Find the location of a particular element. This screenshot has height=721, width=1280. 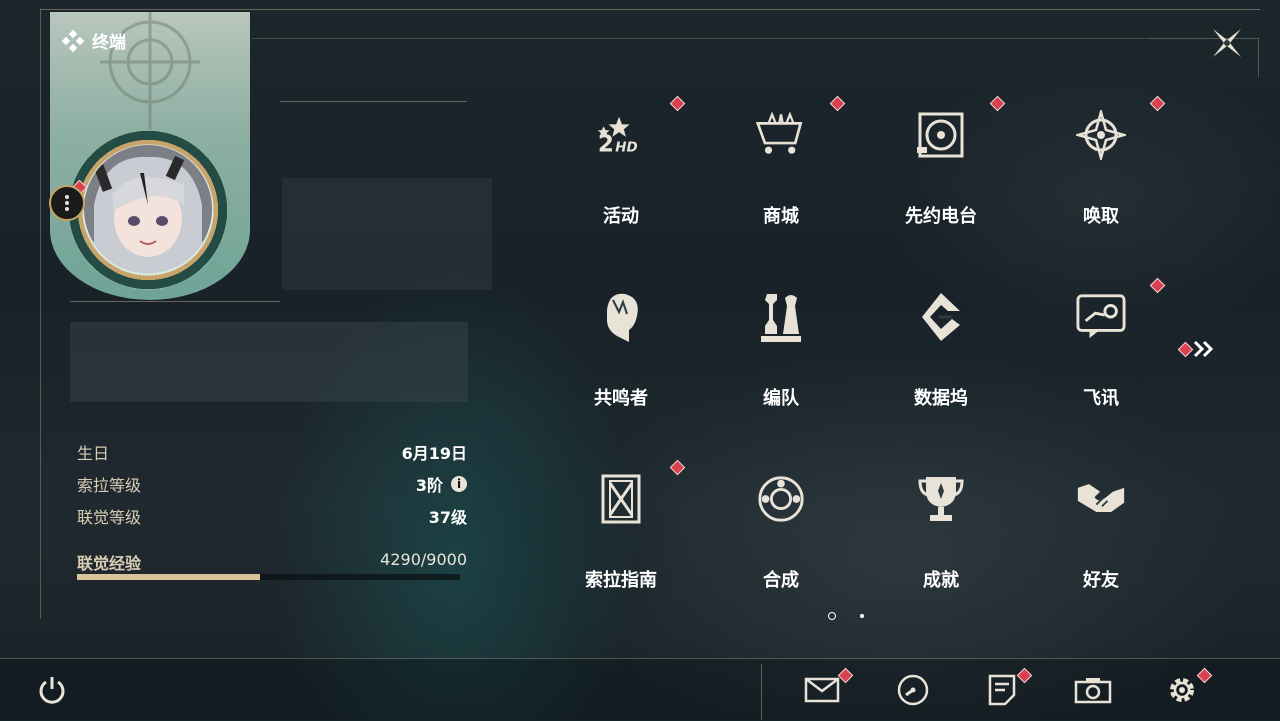

close-x-icon is located at coordinates (1227, 43).